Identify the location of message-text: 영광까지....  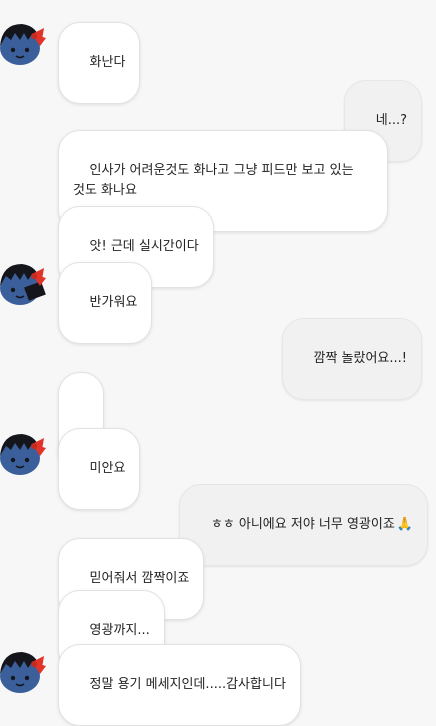
(119, 630).